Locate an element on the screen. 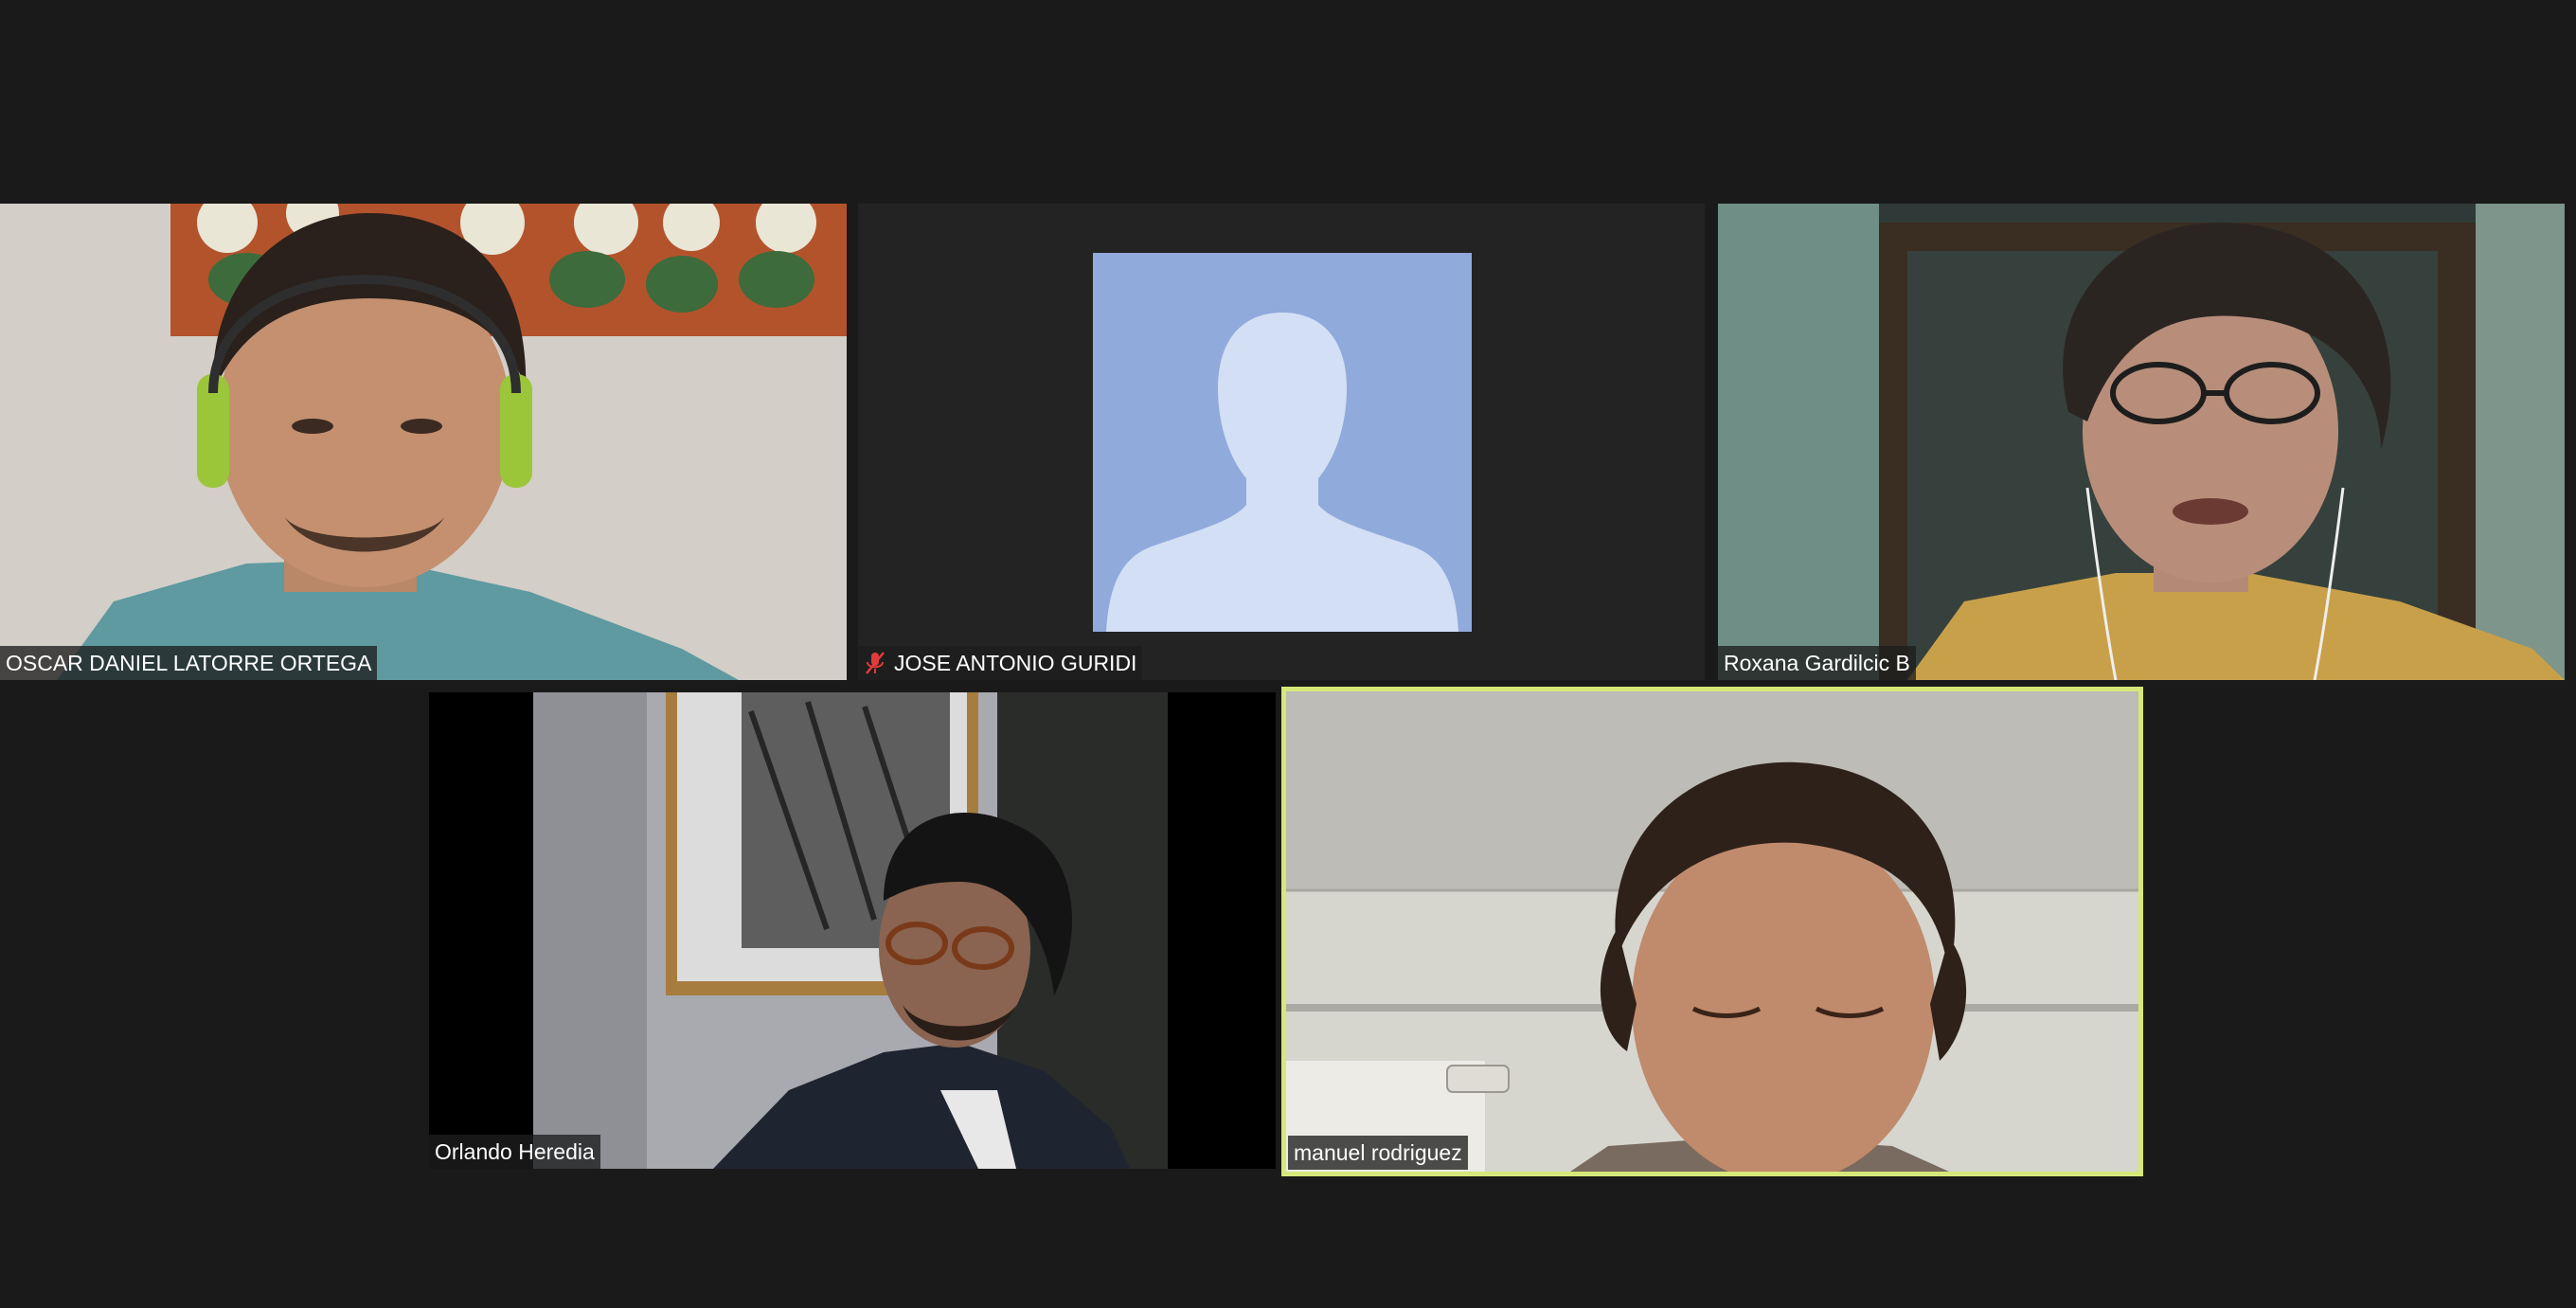 Image resolution: width=2576 pixels, height=1308 pixels. participant-name-tag: JOSE ANTONIO GURIDI is located at coordinates (1000, 663).